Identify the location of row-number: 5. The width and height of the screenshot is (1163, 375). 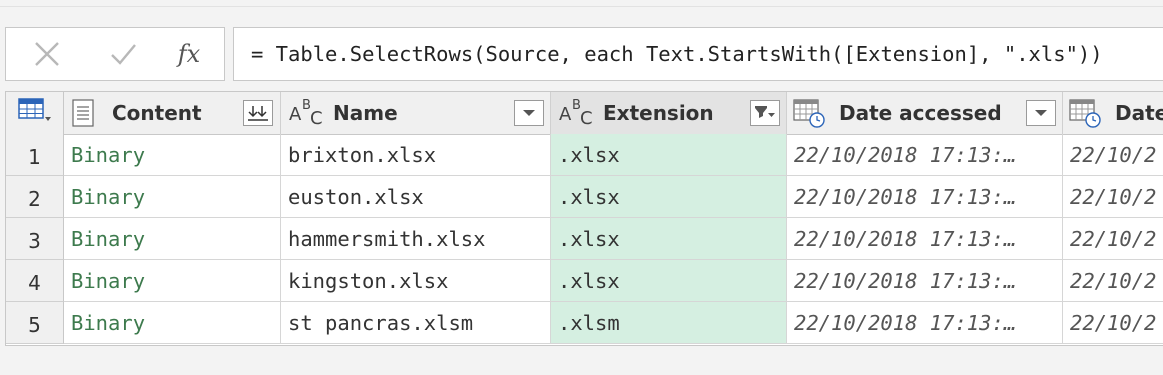
(35, 323).